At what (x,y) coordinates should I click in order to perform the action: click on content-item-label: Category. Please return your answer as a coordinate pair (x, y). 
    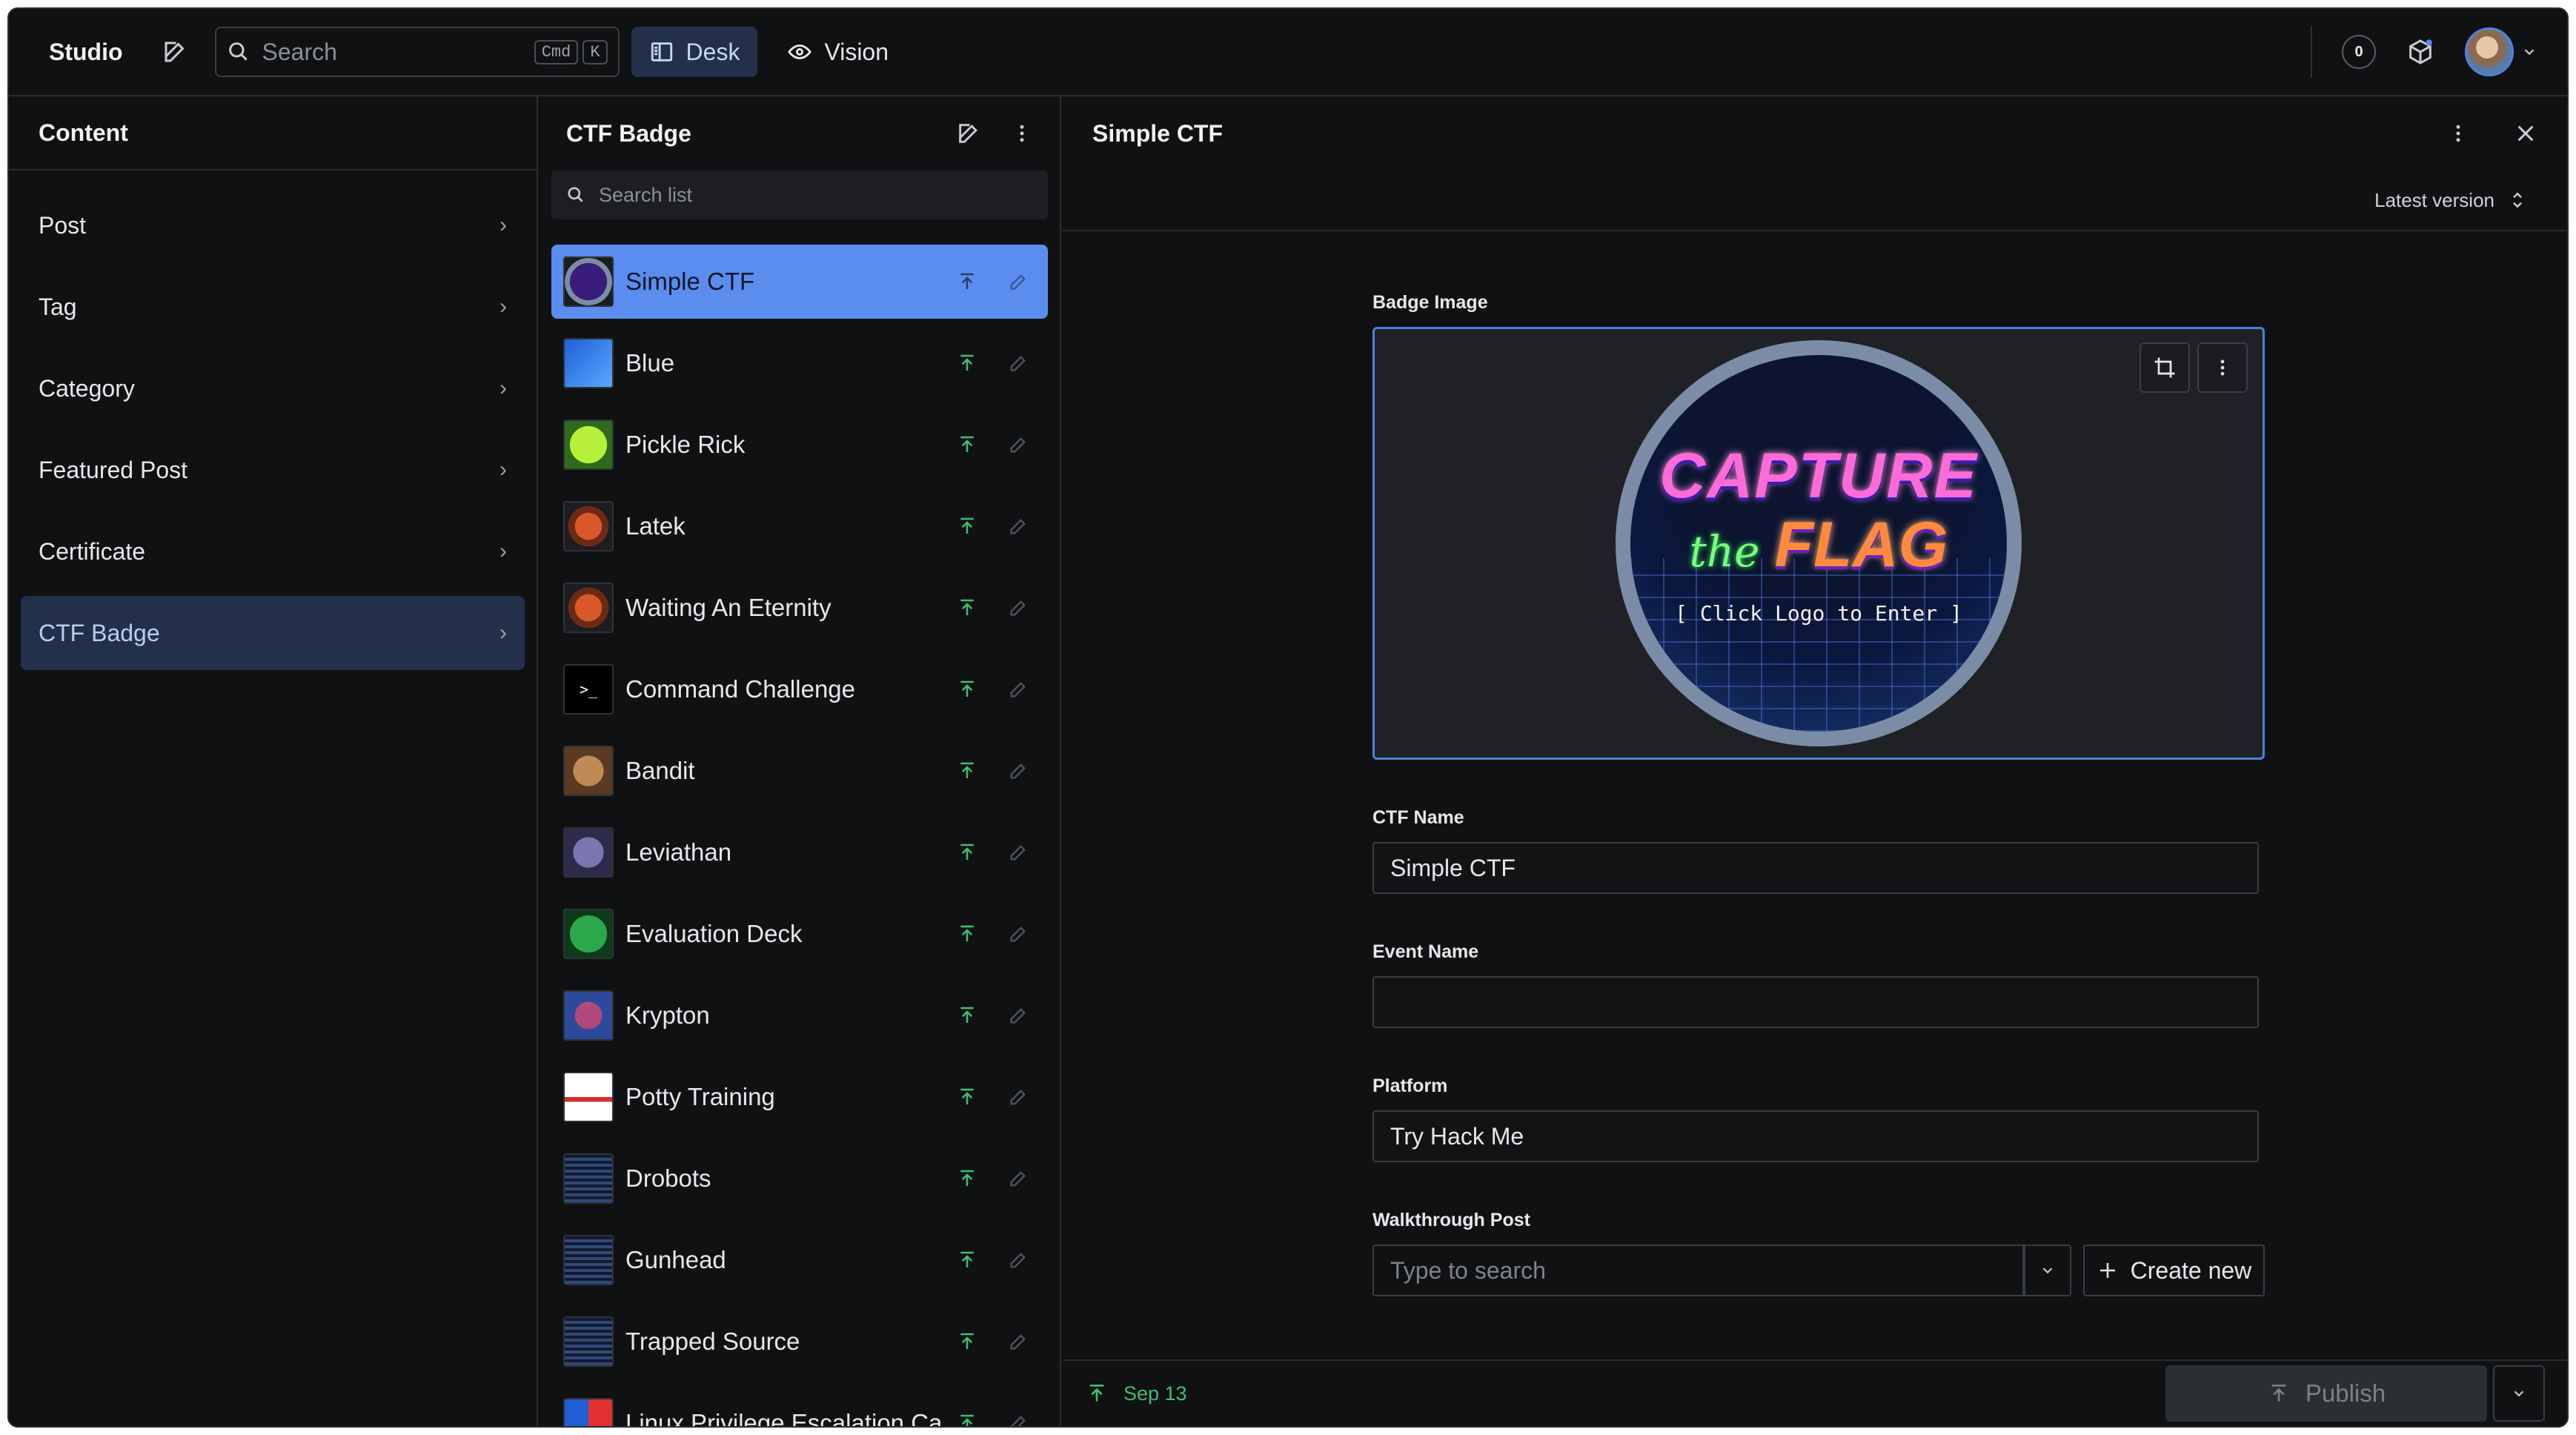
    Looking at the image, I should click on (87, 388).